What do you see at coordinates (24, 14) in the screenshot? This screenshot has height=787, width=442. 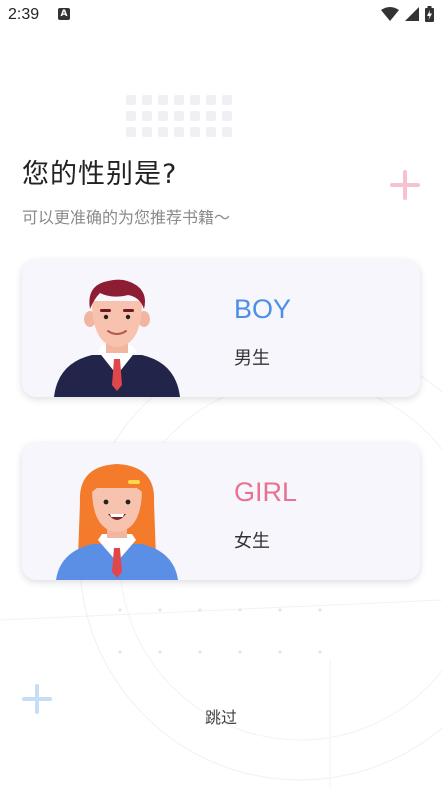 I see `status-time: 2:39` at bounding box center [24, 14].